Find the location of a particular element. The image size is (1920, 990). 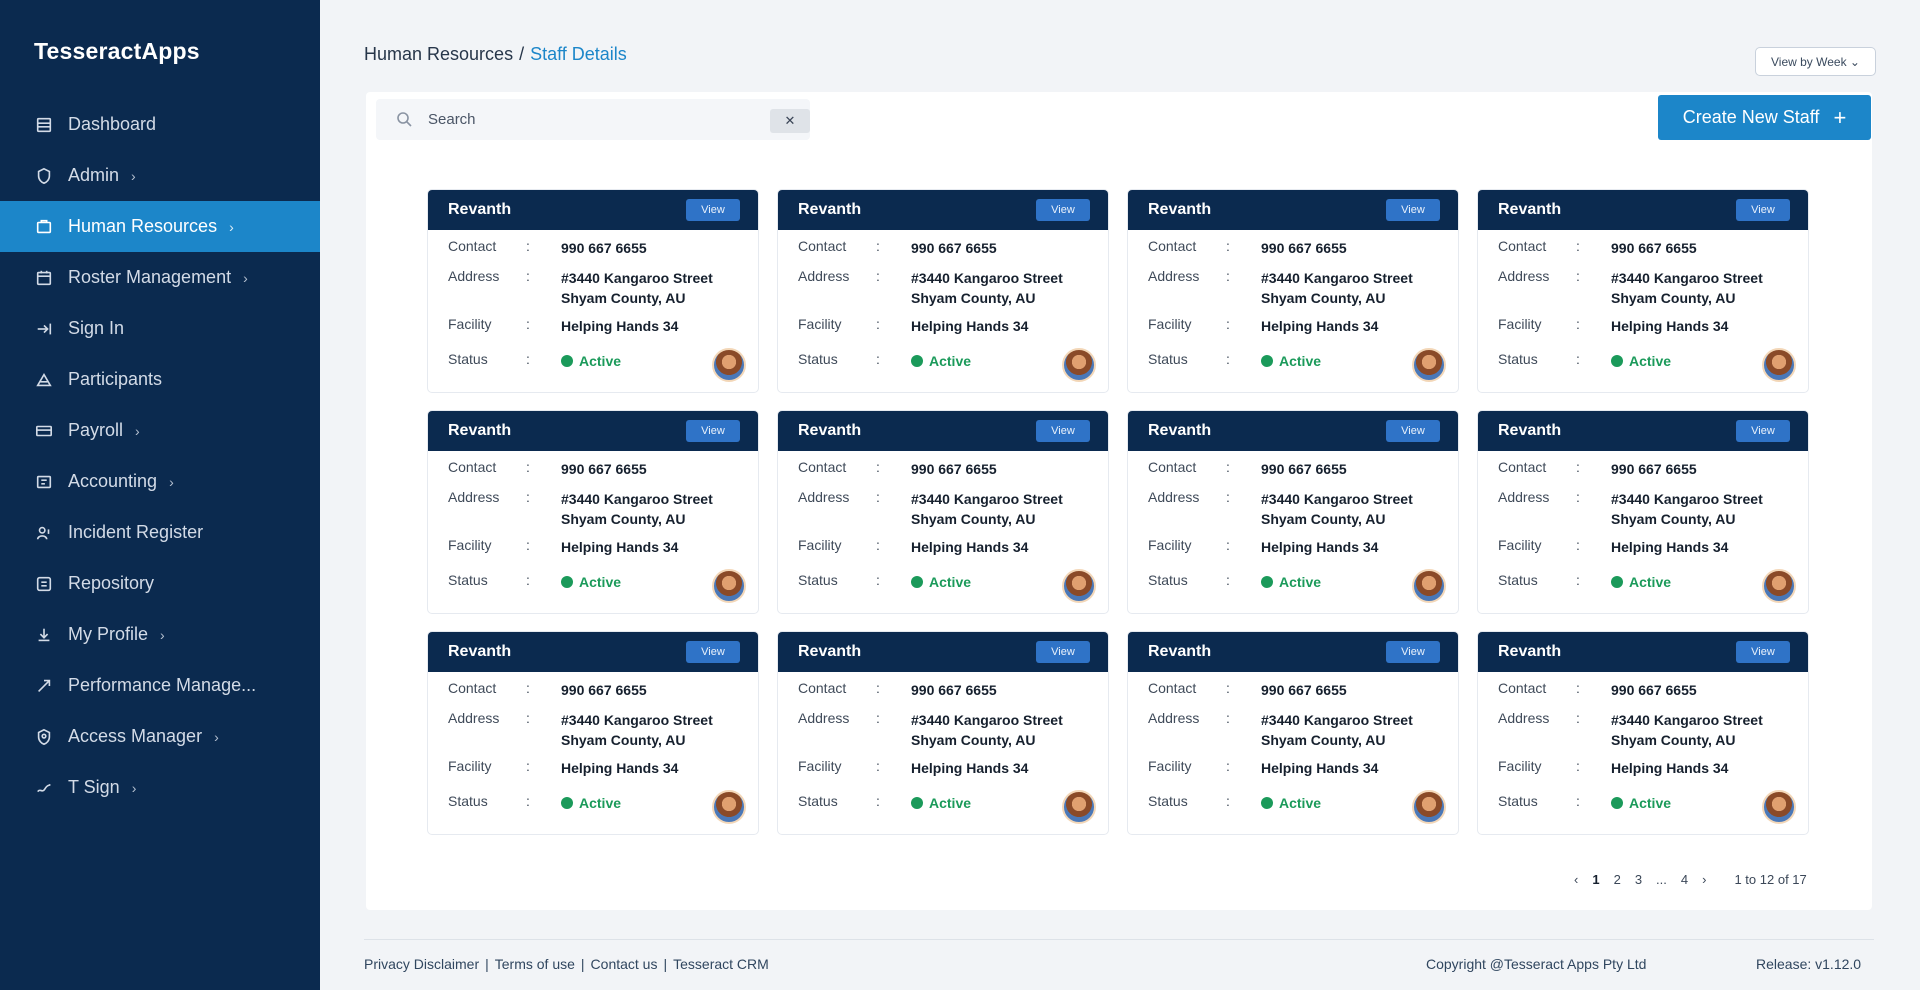

sidebar-item-access-manager: Access Manager › is located at coordinates (160, 736).